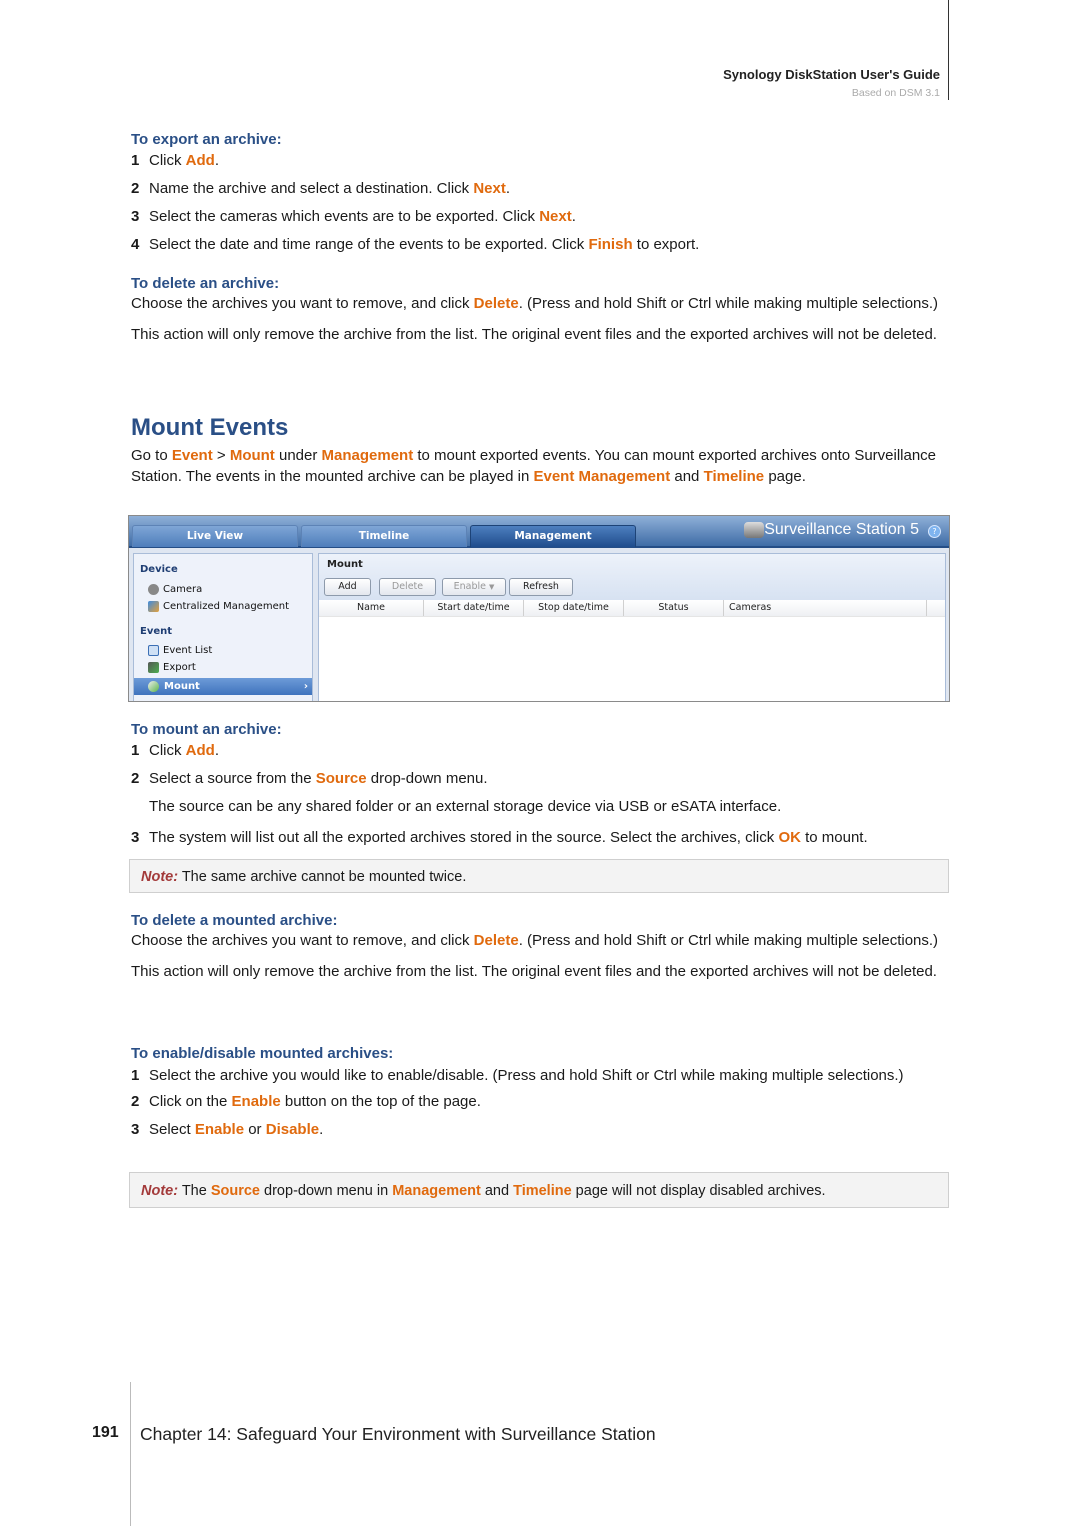 The height and width of the screenshot is (1526, 1080). Describe the element at coordinates (210, 427) in the screenshot. I see `section-title: Mount Events` at that location.